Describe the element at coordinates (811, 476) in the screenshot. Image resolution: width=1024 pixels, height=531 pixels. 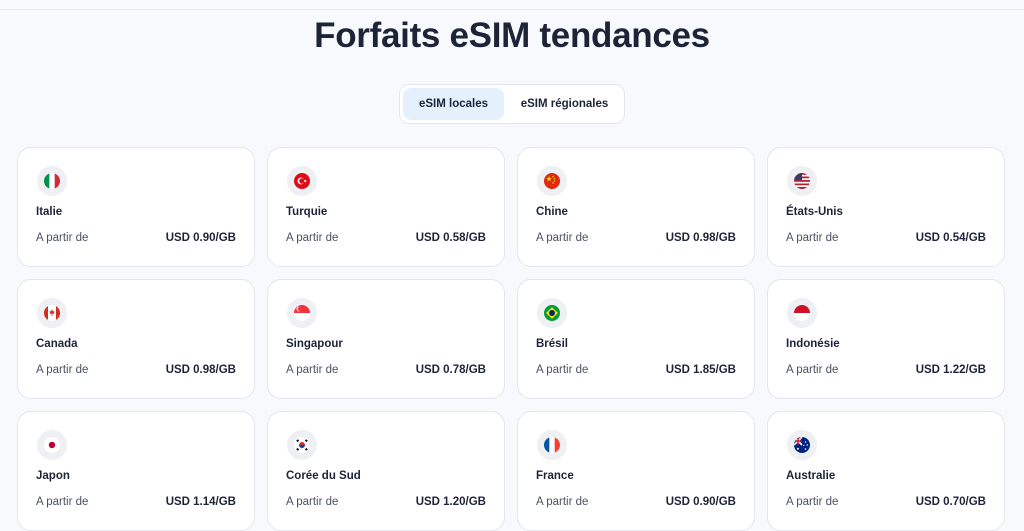
I see `country-name: Australie` at that location.